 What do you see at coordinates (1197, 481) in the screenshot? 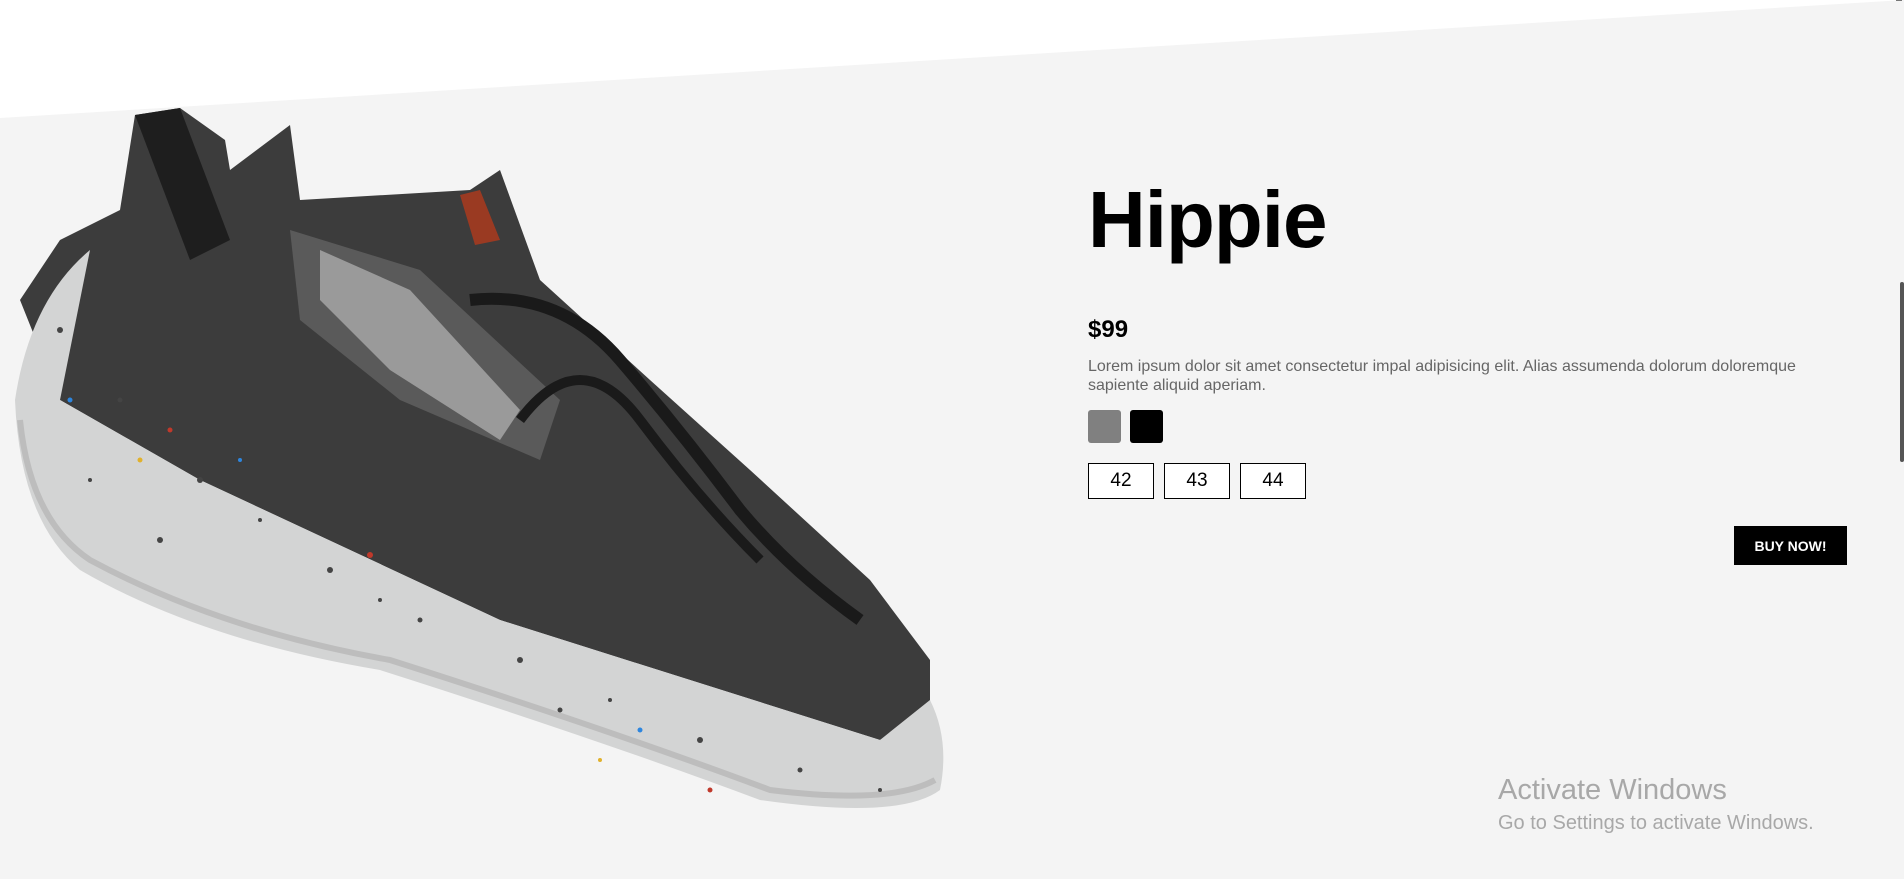
I see `size-button-43: 43` at bounding box center [1197, 481].